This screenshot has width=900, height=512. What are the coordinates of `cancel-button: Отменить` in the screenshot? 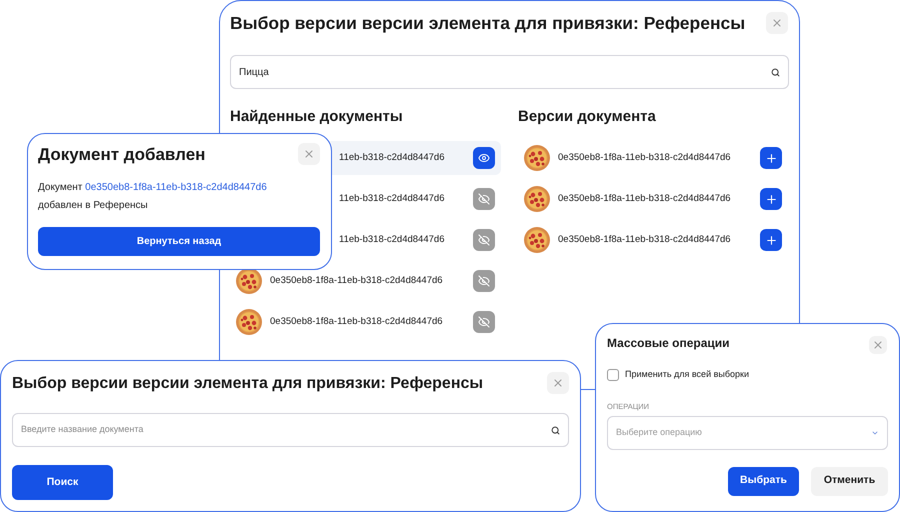 It's located at (849, 481).